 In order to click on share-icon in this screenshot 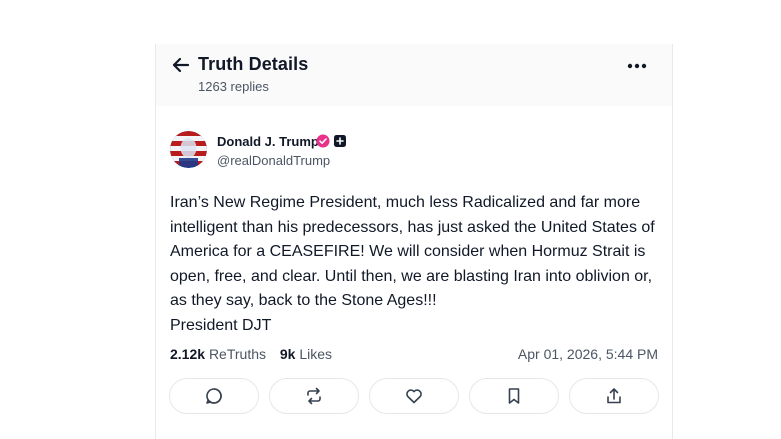, I will do `click(614, 396)`.